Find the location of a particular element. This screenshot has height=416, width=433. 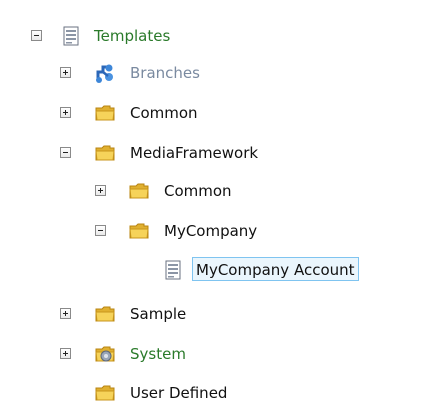

branches-icon is located at coordinates (105, 73).